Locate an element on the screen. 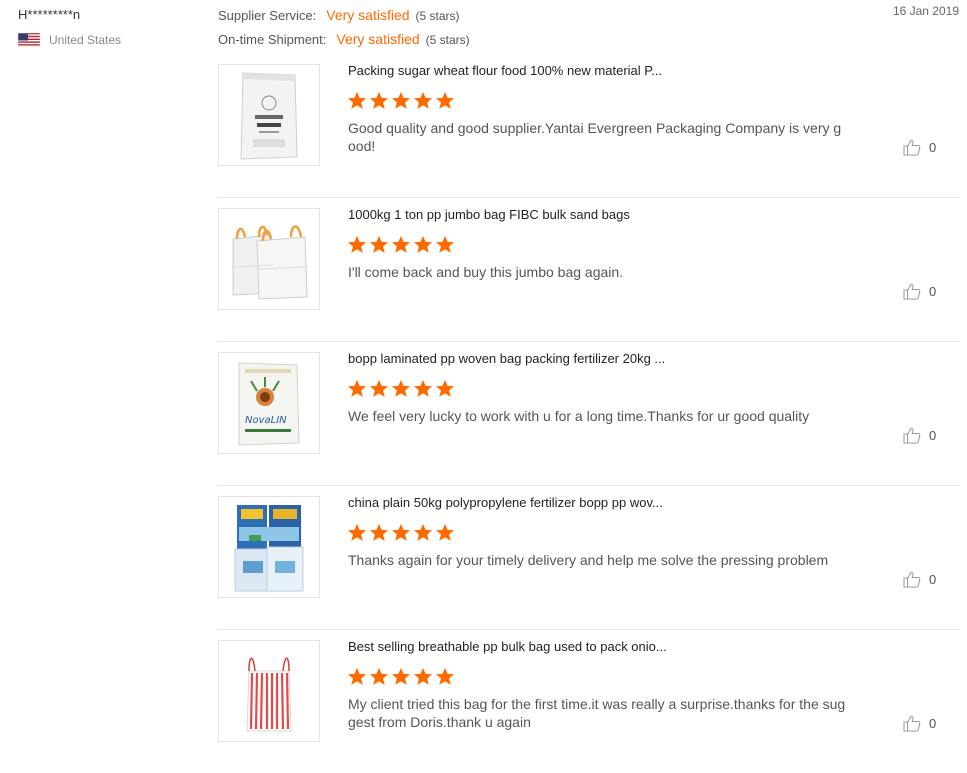 The width and height of the screenshot is (967, 773). us-flag-icon is located at coordinates (29, 40).